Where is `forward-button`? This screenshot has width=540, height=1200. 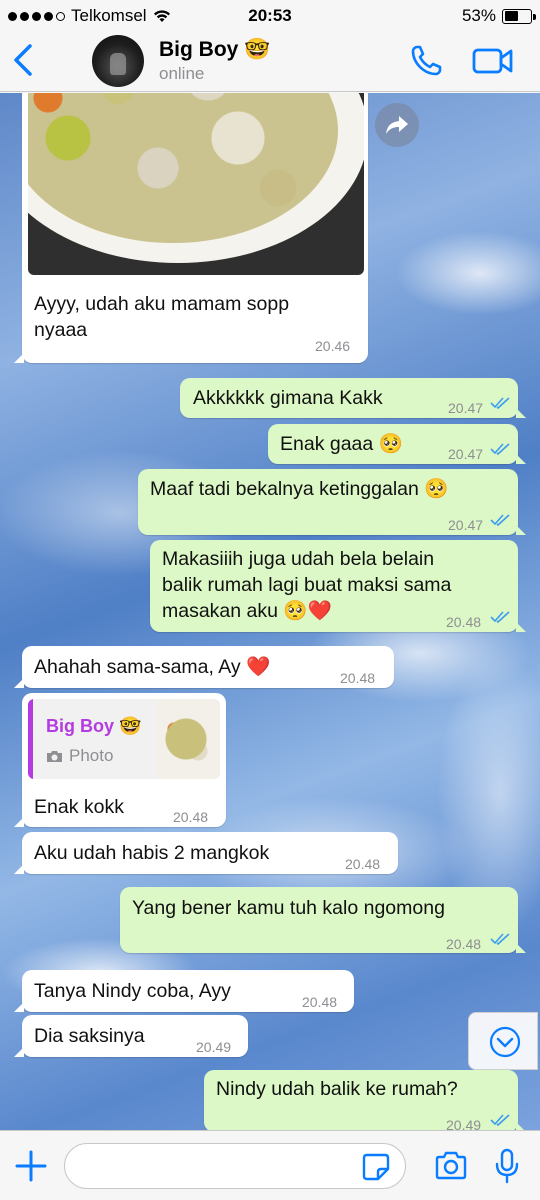
forward-button is located at coordinates (397, 125).